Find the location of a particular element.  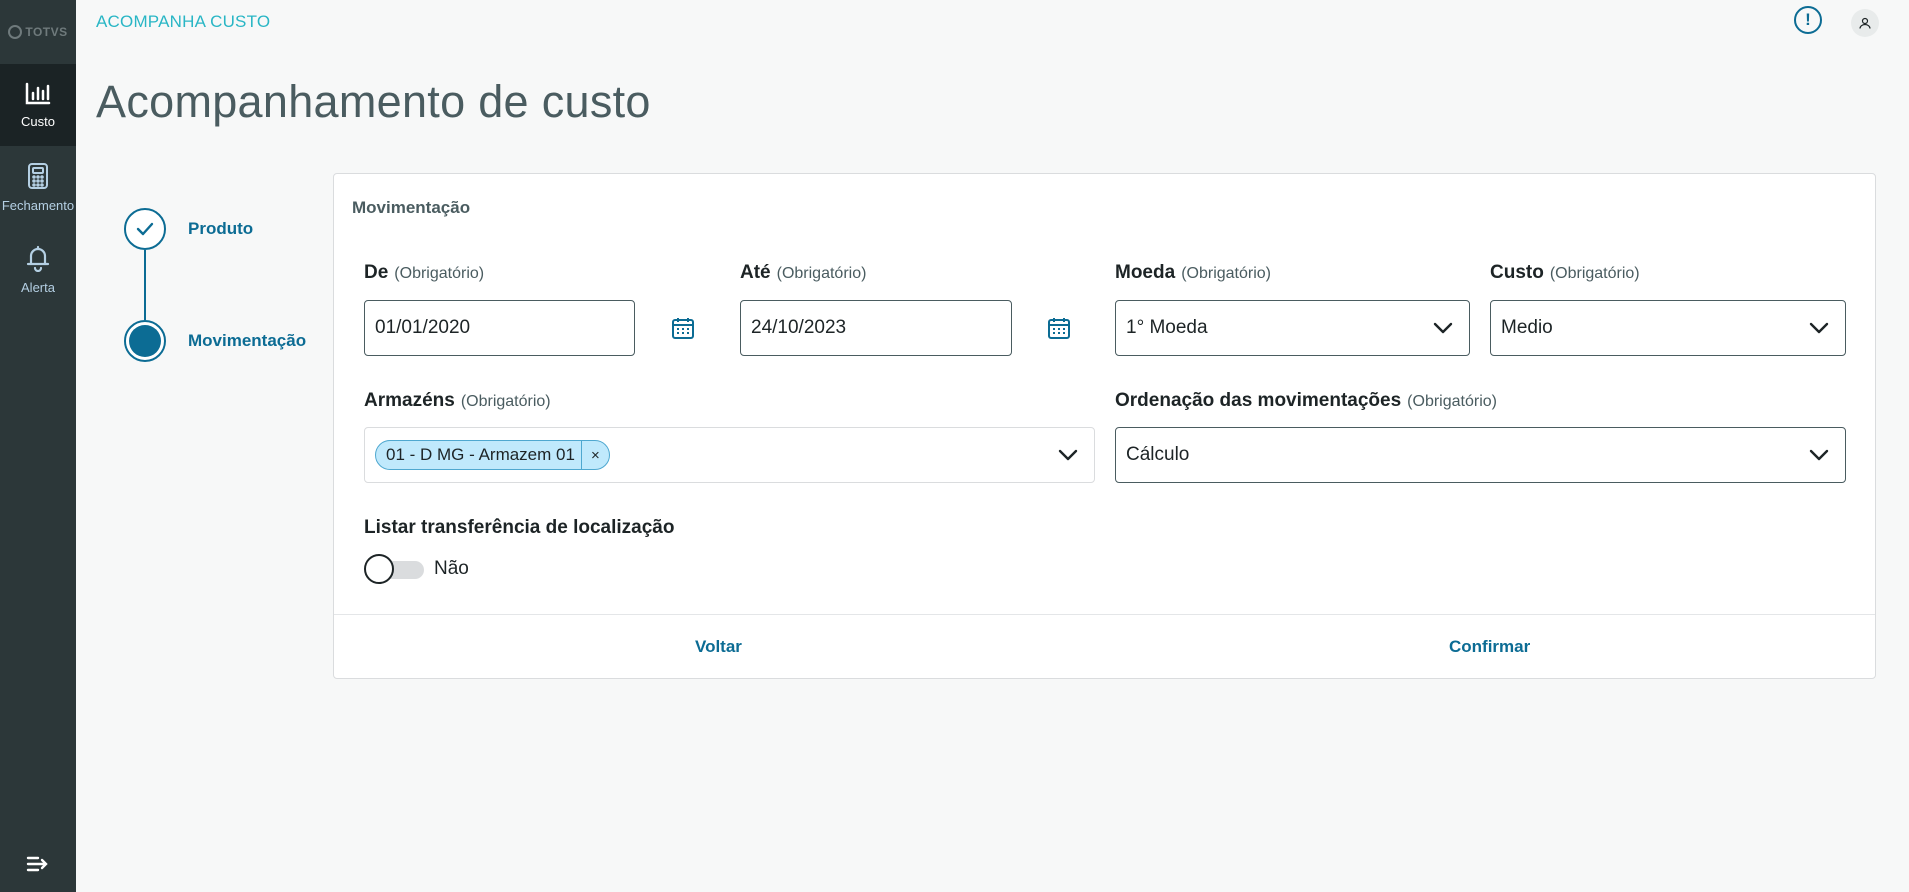

toggle-knob is located at coordinates (379, 569).